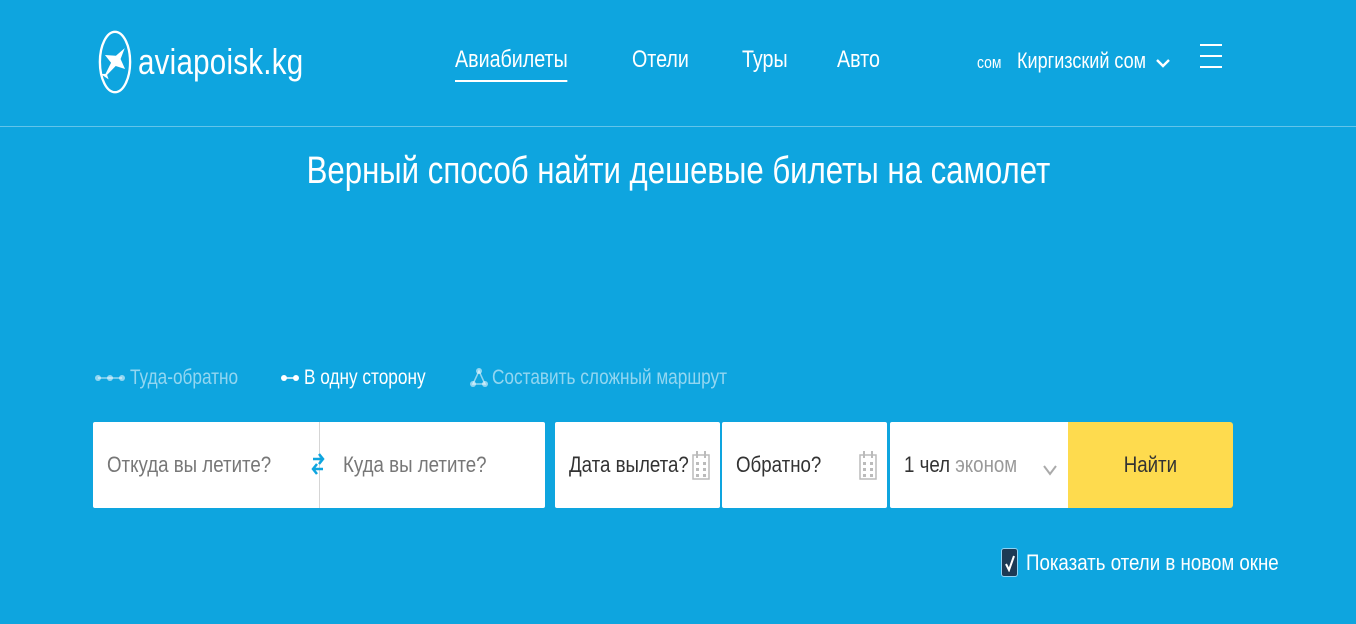 Image resolution: width=1356 pixels, height=624 pixels. What do you see at coordinates (804, 465) in the screenshot?
I see `return-date-input: Обратно?` at bounding box center [804, 465].